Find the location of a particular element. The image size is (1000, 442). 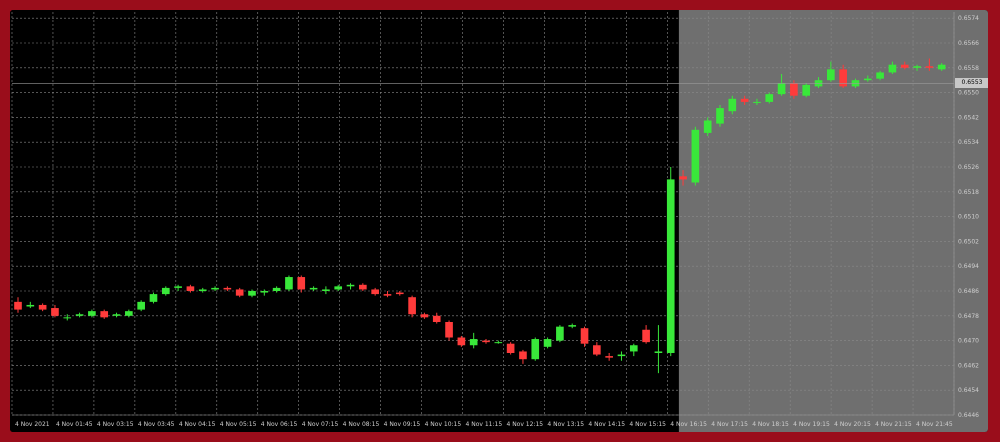

time-tick-label: 4 Nov 20:15 is located at coordinates (852, 424).